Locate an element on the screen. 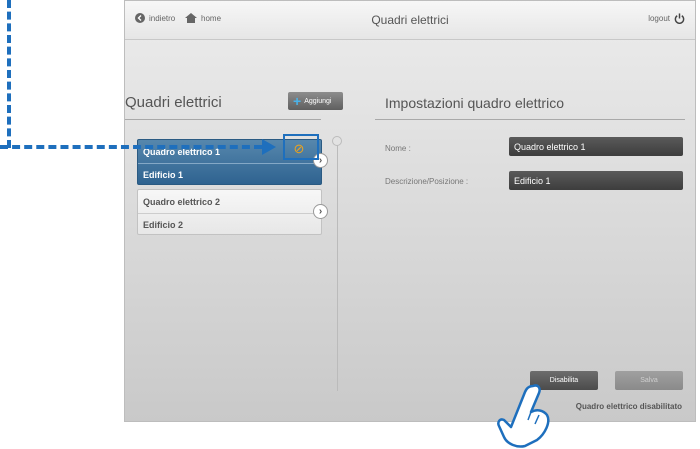 This screenshot has height=449, width=700. description-label: Descrizione/Posizione : is located at coordinates (427, 181).